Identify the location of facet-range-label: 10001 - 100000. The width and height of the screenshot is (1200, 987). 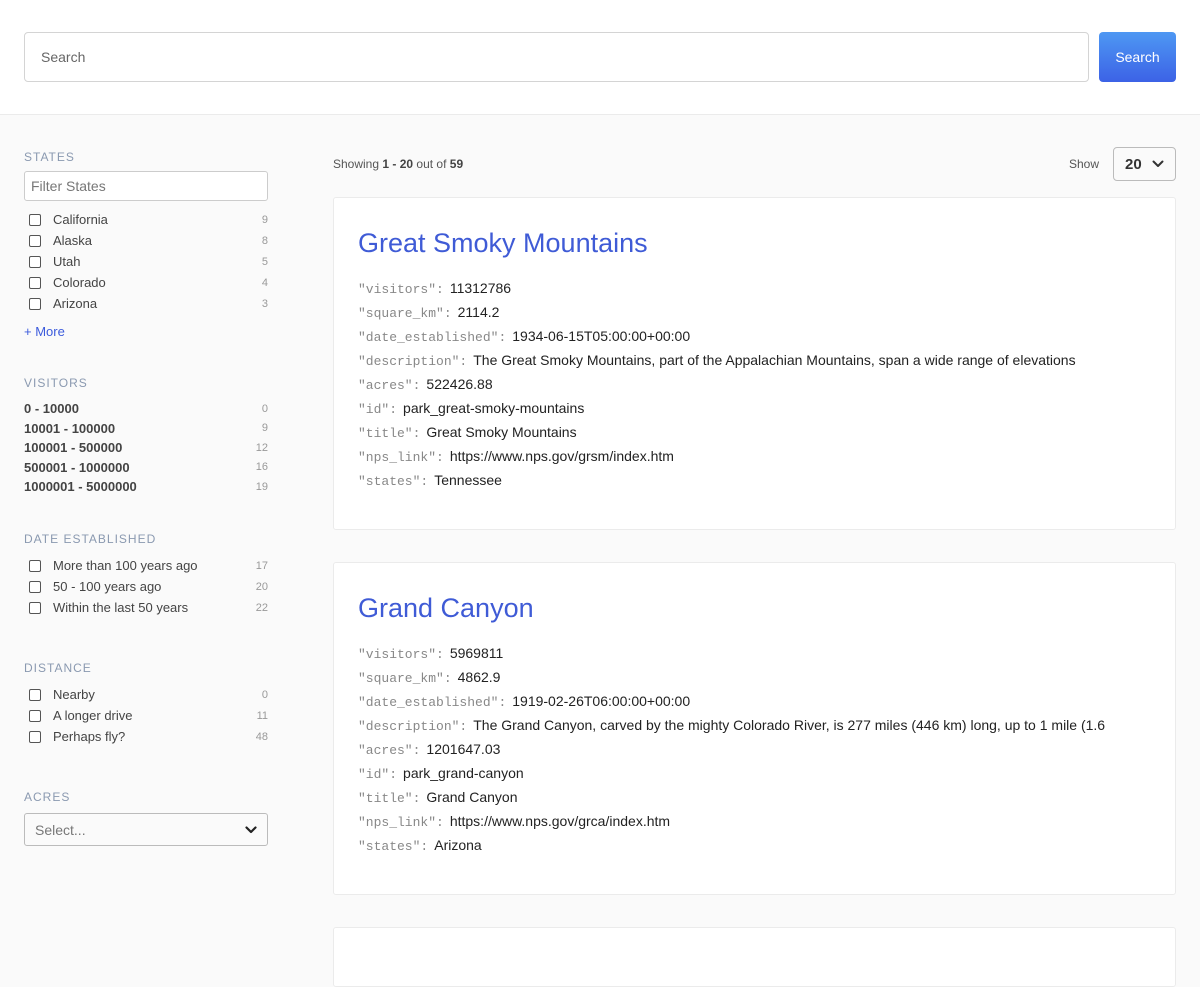
(146, 428).